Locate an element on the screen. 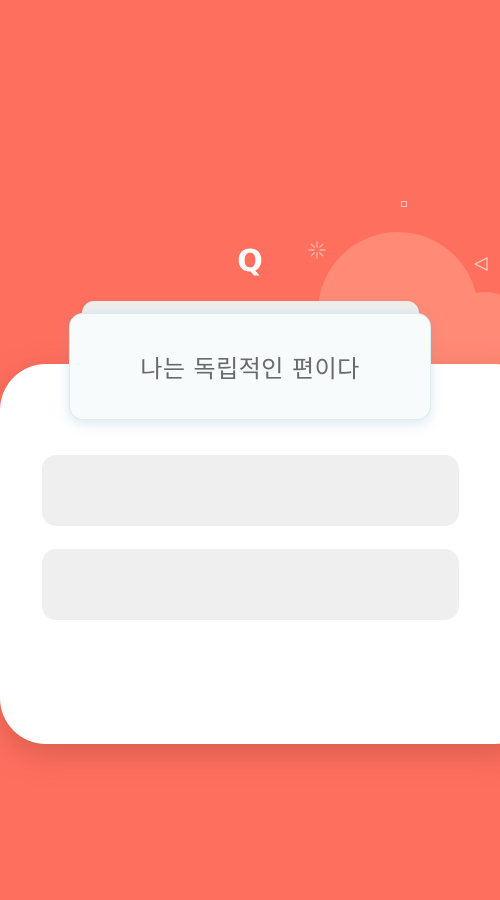  question-card: 나는 독립적인 편이다 is located at coordinates (250, 366).